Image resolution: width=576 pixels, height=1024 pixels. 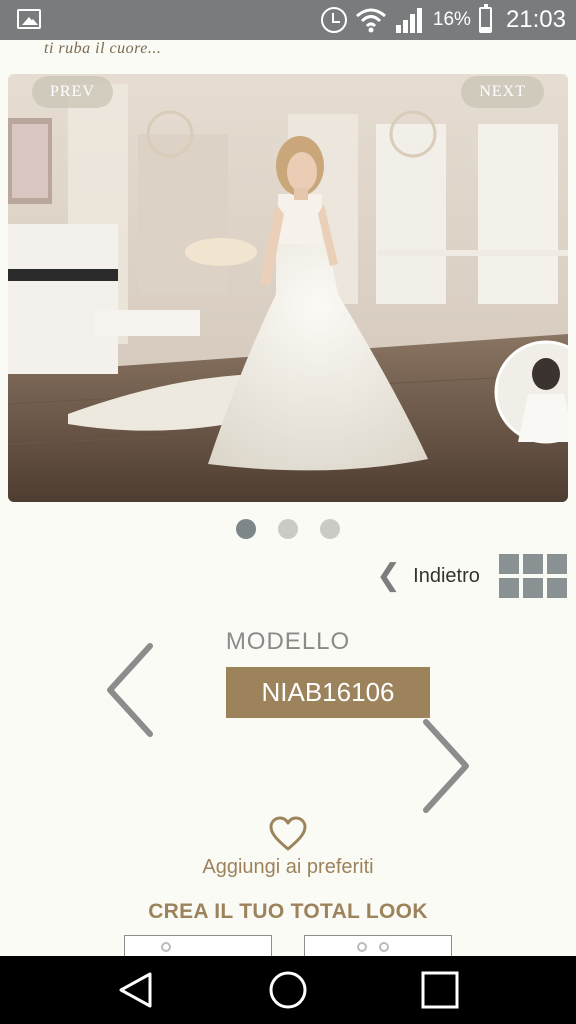 I want to click on wifi-icon, so click(x=370, y=20).